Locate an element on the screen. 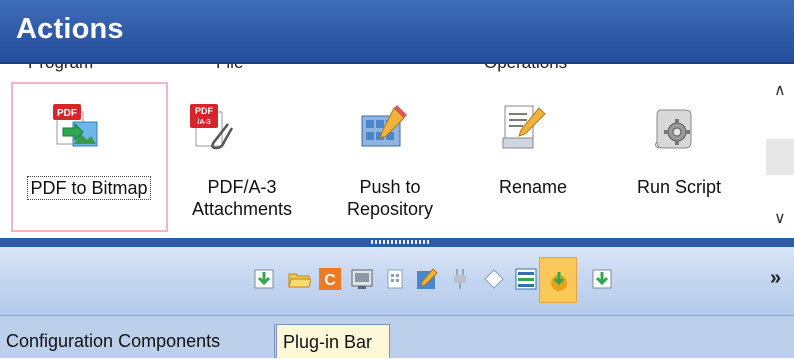  action-rename: Rename is located at coordinates (533, 151).